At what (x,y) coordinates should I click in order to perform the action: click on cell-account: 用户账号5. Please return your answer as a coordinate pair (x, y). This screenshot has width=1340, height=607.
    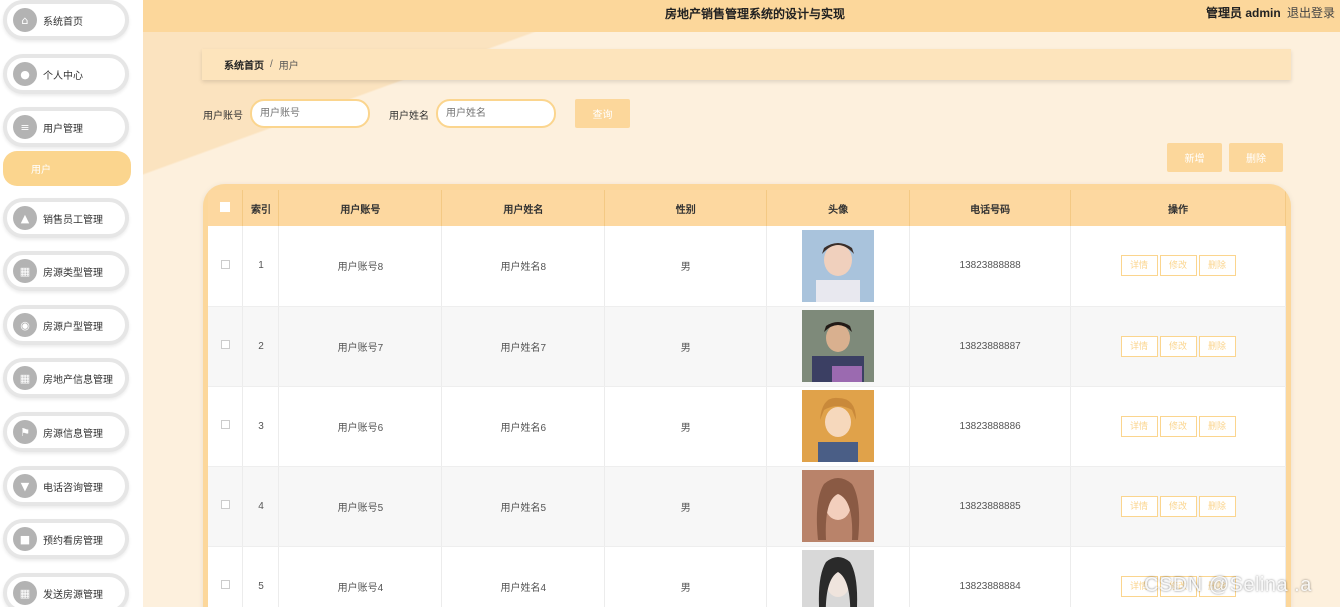
    Looking at the image, I should click on (360, 506).